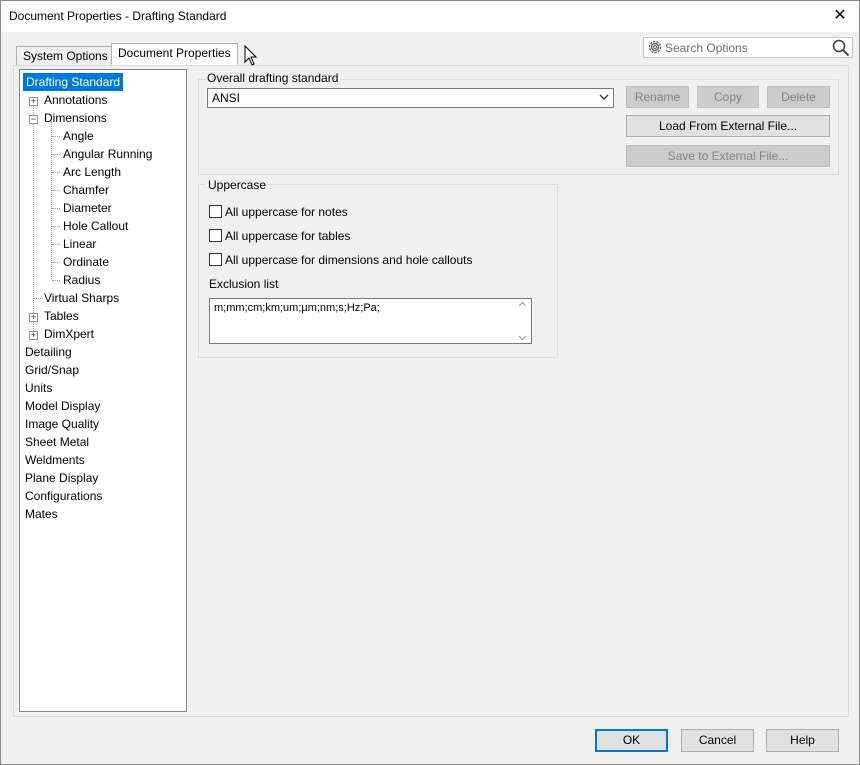 This screenshot has width=860, height=765. I want to click on tree-item-label: DimXpert, so click(69, 334).